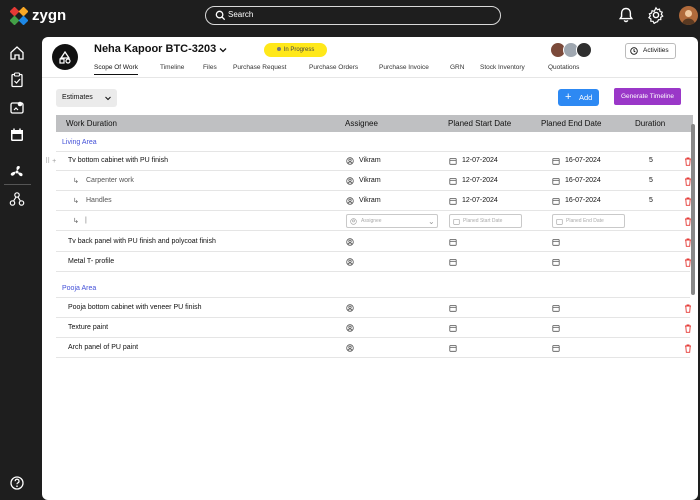 The width and height of the screenshot is (700, 500). What do you see at coordinates (404, 67) in the screenshot?
I see `tab-purchase-invoice: Purchase Invoice` at bounding box center [404, 67].